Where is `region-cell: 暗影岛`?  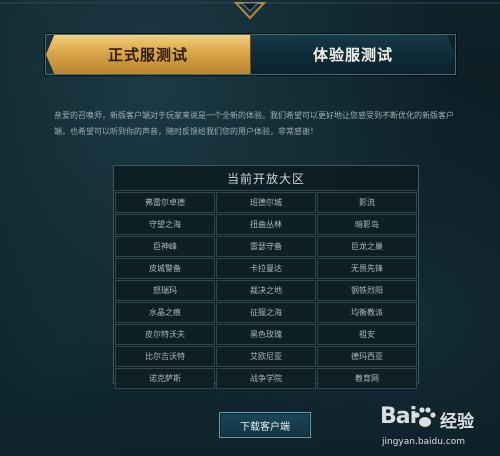 region-cell: 暗影岛 is located at coordinates (367, 224).